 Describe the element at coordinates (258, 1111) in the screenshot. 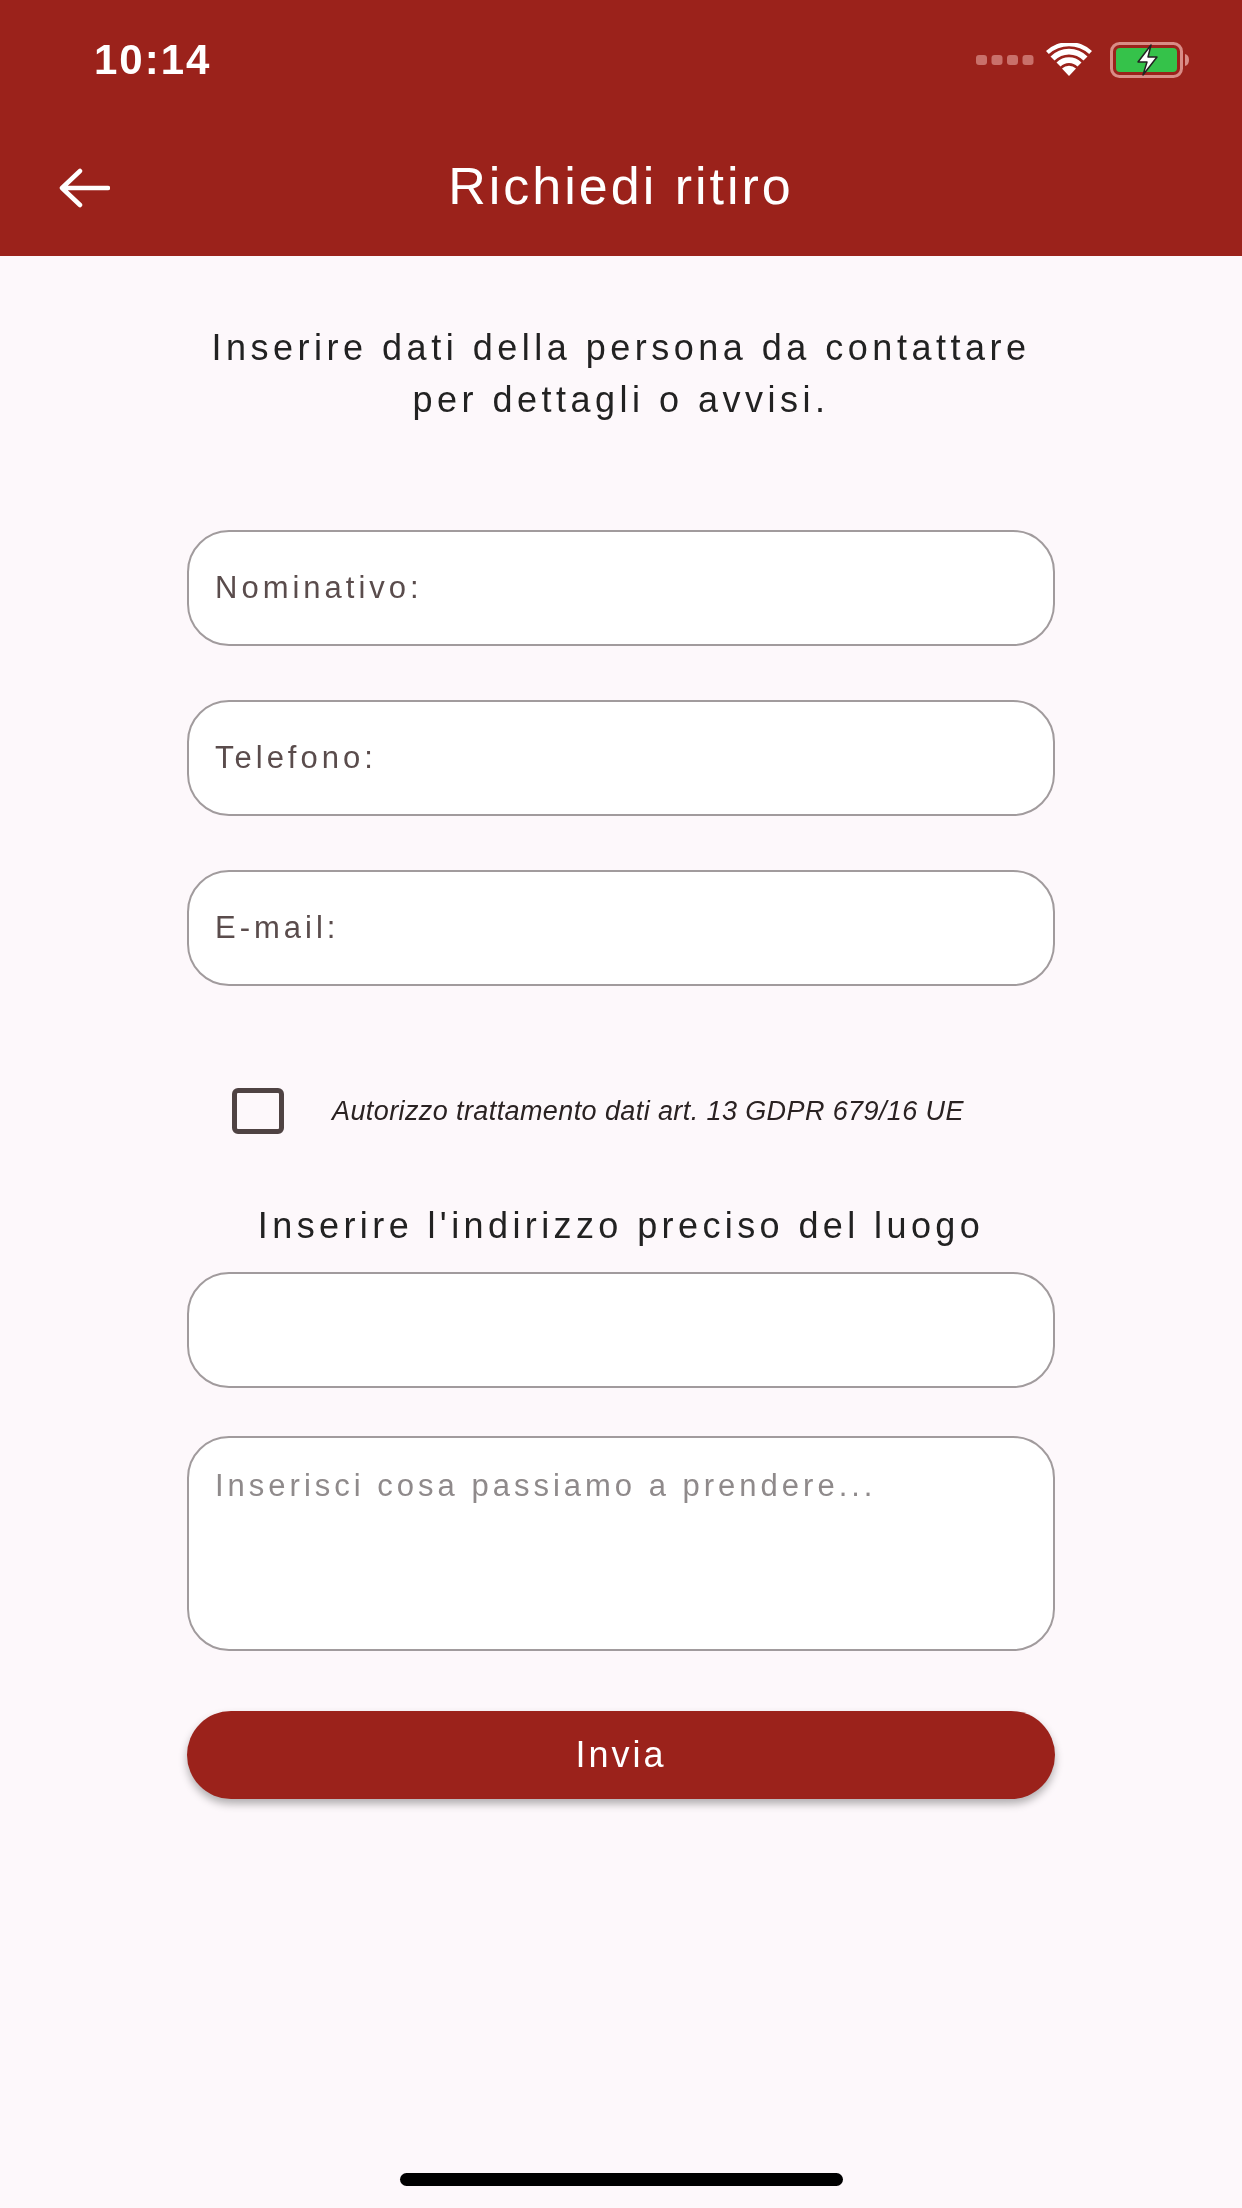

I see `consent-checkbox` at that location.